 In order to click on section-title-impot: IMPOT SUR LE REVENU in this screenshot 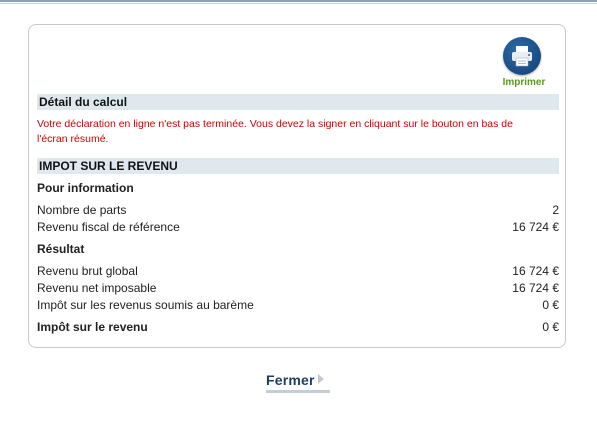, I will do `click(298, 166)`.